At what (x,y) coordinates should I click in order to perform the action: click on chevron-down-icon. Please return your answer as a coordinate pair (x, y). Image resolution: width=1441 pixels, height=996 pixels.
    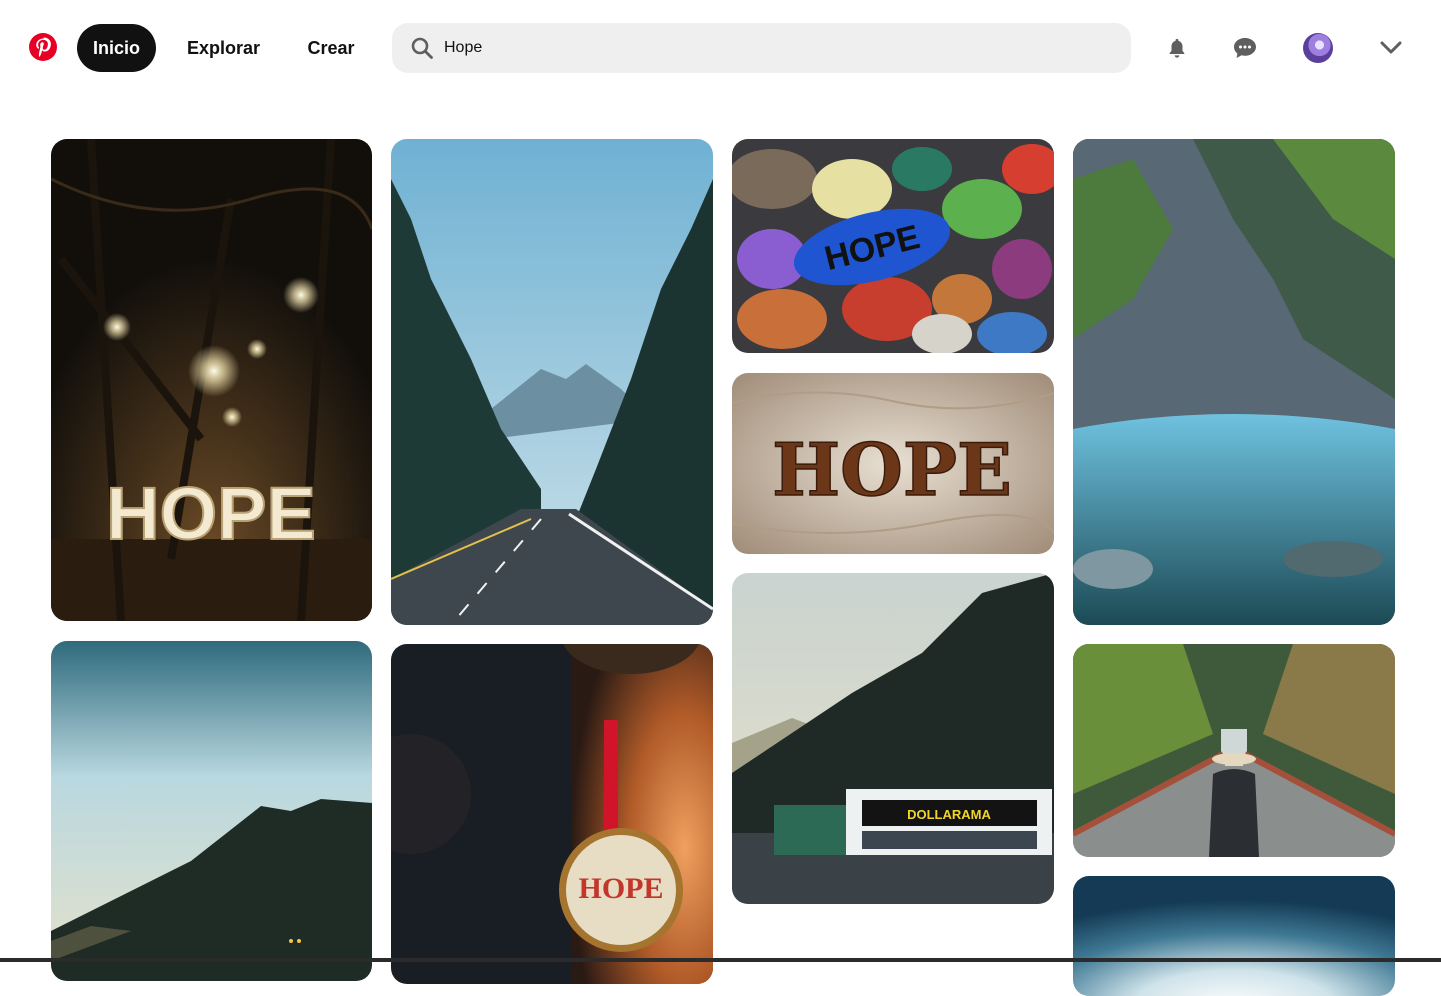
    Looking at the image, I should click on (1391, 47).